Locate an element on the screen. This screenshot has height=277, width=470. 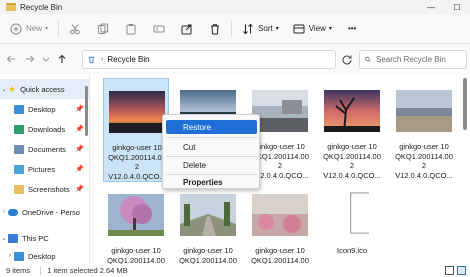
sidebar-item-label: Desktop is located at coordinates (42, 256).